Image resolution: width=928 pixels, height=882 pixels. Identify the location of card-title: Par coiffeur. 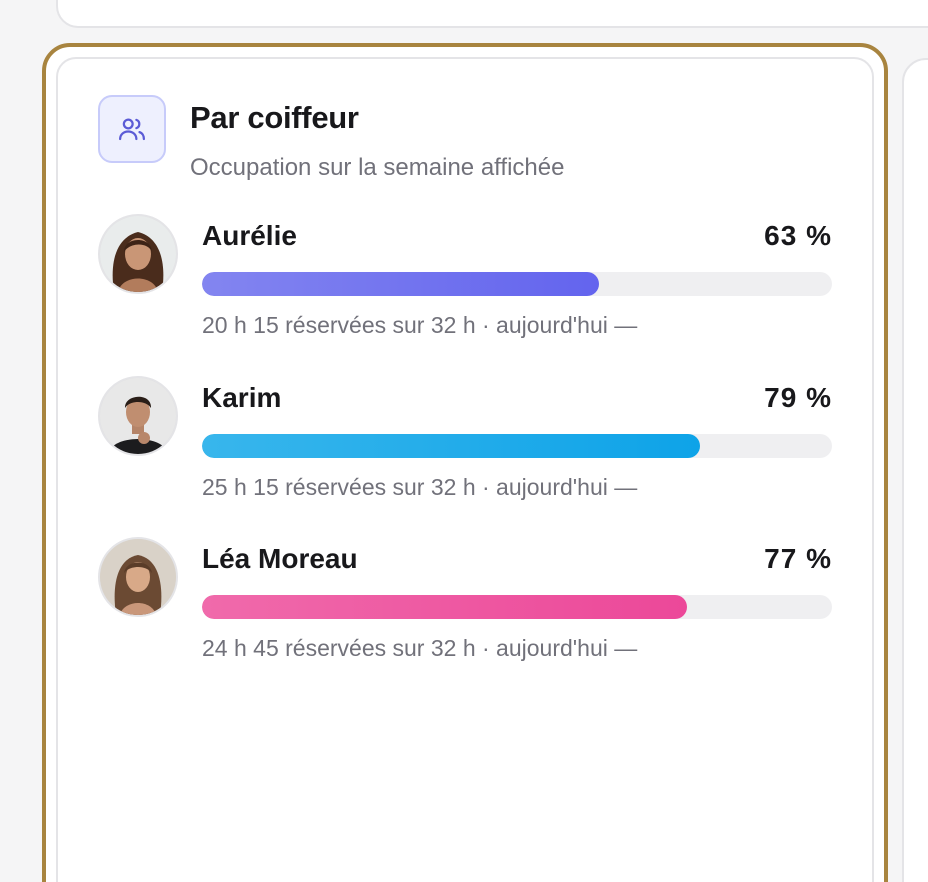
(274, 117).